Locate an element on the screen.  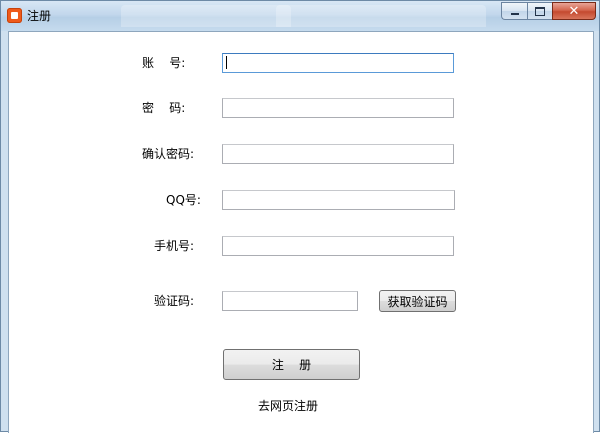
text-caret is located at coordinates (226, 62).